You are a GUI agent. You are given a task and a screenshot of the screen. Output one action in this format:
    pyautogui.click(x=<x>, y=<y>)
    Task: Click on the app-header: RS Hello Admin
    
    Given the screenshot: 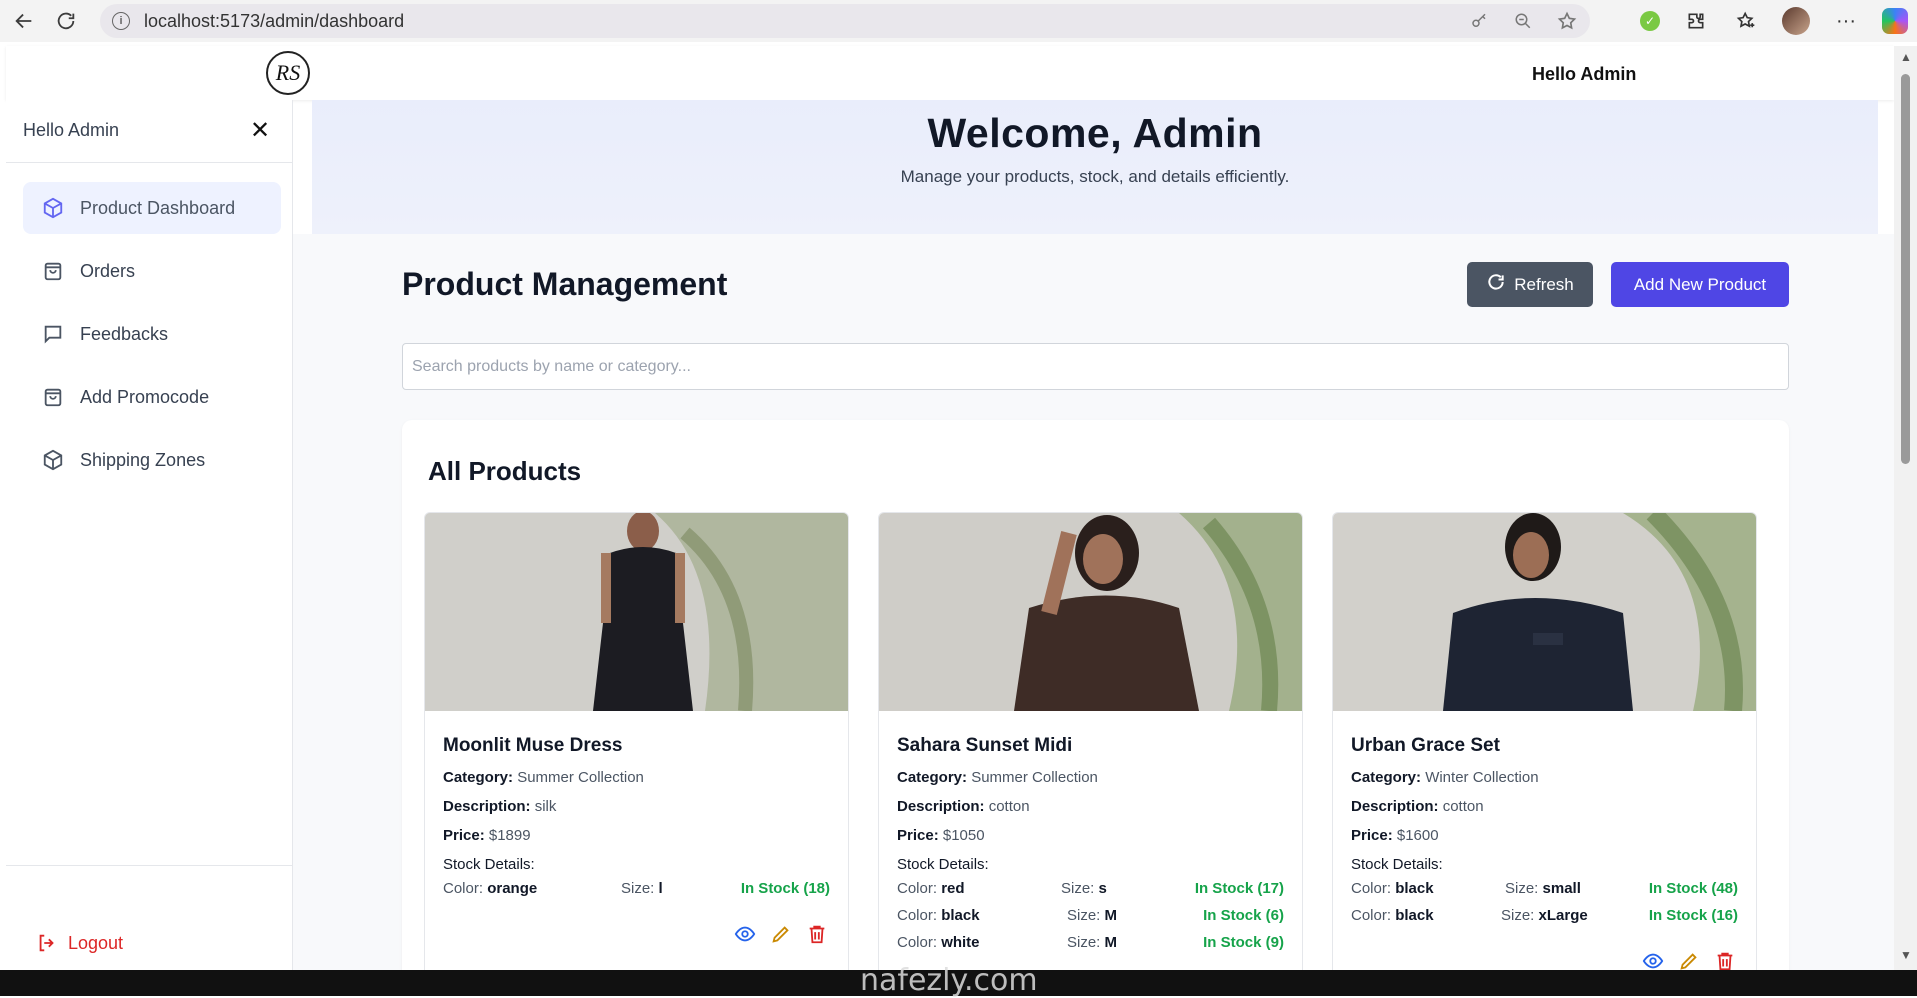 What is the action you would take?
    pyautogui.click(x=950, y=73)
    